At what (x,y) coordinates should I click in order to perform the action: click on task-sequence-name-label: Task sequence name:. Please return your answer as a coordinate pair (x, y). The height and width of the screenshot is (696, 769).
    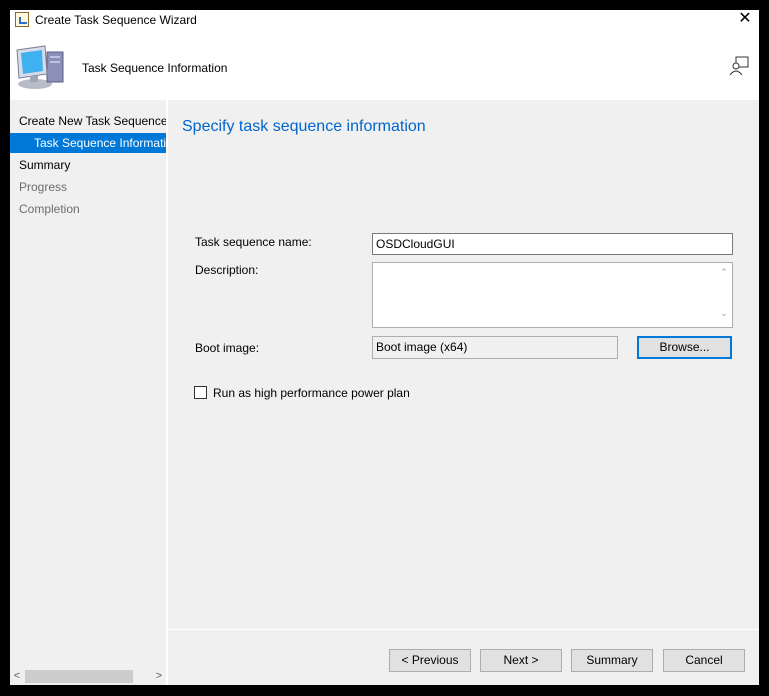
    Looking at the image, I should click on (253, 242).